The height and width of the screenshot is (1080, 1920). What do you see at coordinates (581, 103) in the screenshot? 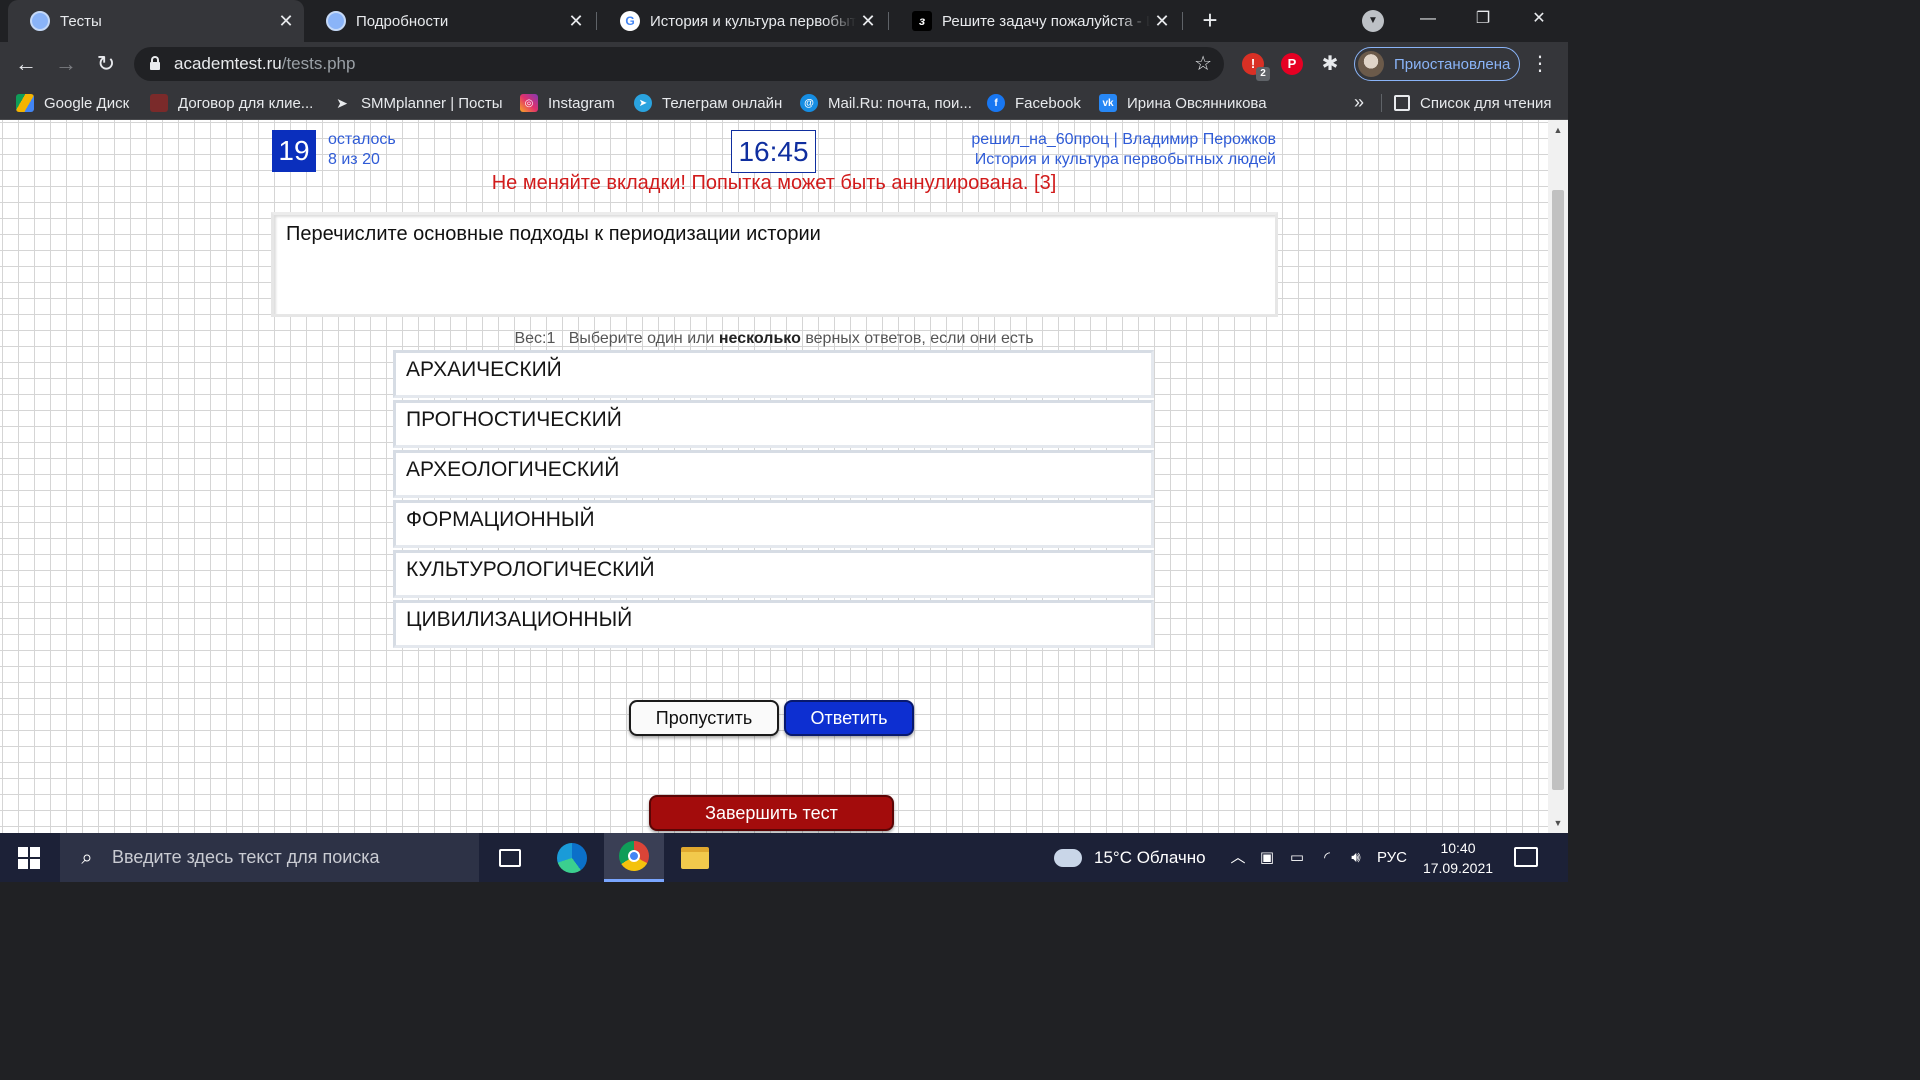
I see `bookmark-label: Instagram` at bounding box center [581, 103].